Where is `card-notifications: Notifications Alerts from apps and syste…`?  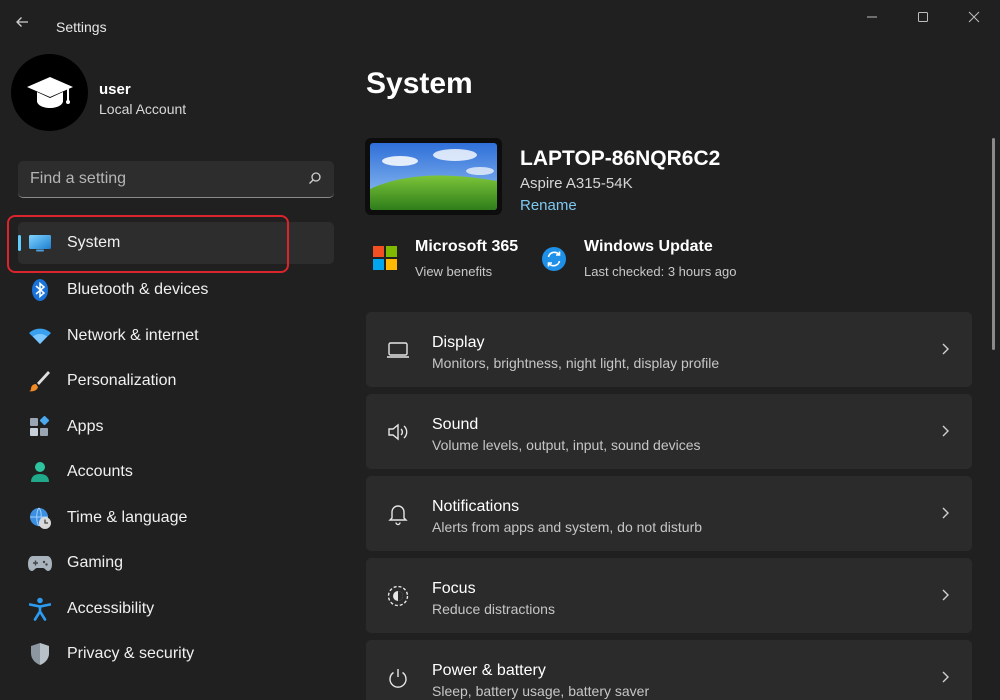
card-notifications: Notifications Alerts from apps and syste… is located at coordinates (669, 513).